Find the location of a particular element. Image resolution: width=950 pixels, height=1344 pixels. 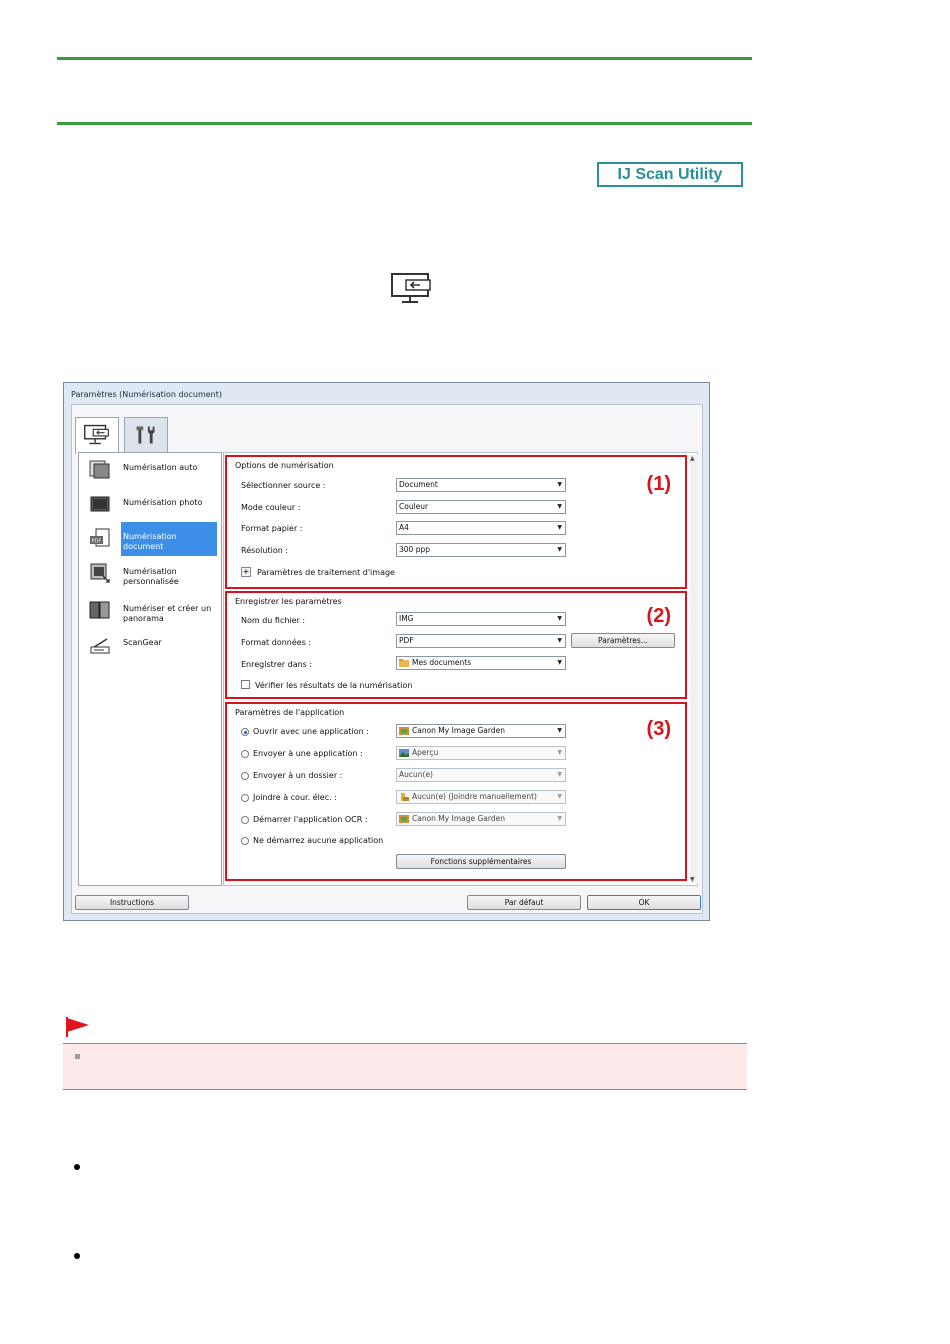

paper-size-select: A4 ▼ is located at coordinates (481, 528).